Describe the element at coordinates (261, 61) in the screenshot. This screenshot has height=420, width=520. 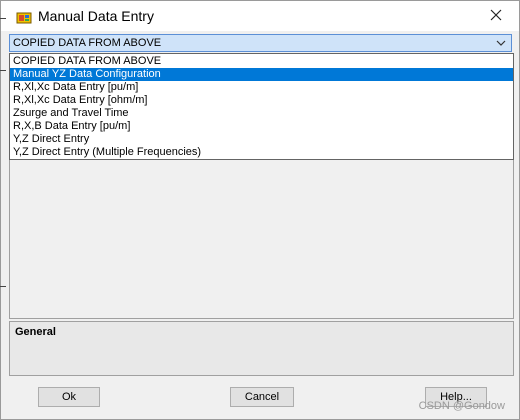
I see `dropdown-item-copied-data: COPIED DATA FROM ABOVE` at that location.